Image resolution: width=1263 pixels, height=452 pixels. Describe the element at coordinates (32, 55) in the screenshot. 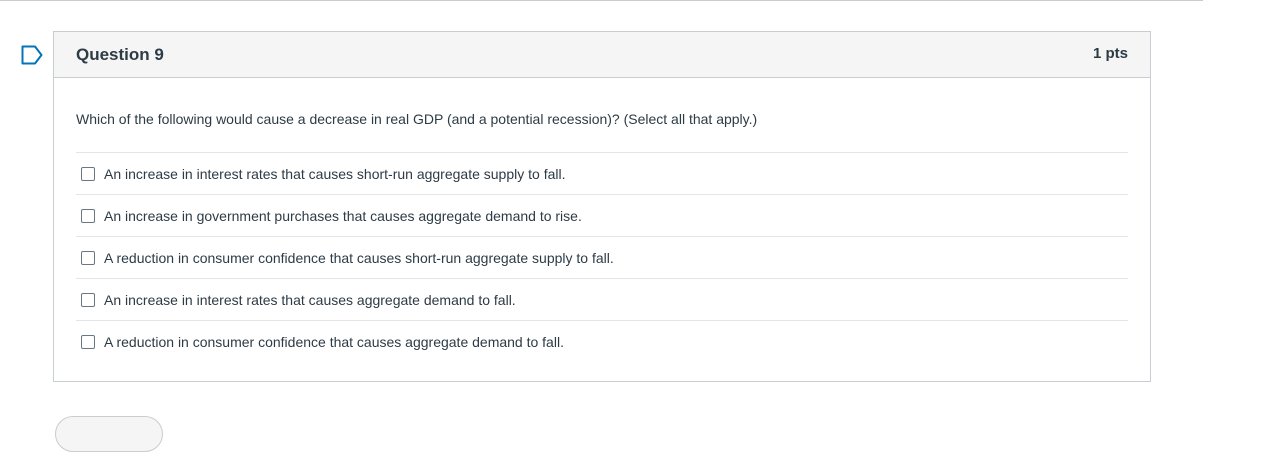

I see `flag-question-icon` at that location.